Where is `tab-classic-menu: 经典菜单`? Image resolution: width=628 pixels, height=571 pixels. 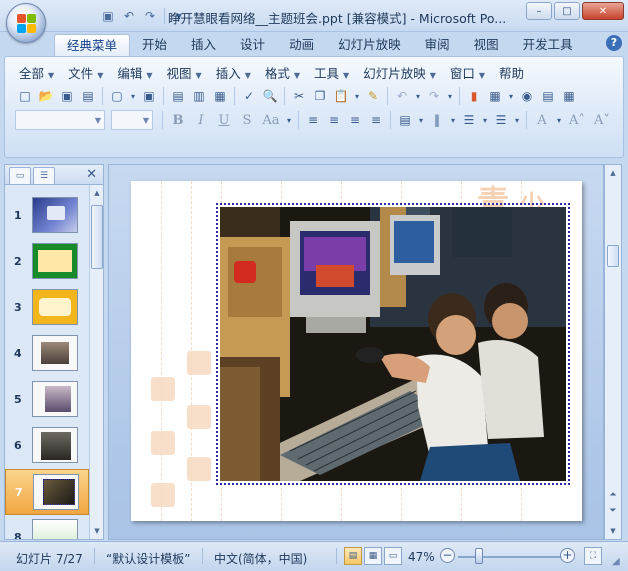
tab-classic-menu: 经典菜单 is located at coordinates (92, 45).